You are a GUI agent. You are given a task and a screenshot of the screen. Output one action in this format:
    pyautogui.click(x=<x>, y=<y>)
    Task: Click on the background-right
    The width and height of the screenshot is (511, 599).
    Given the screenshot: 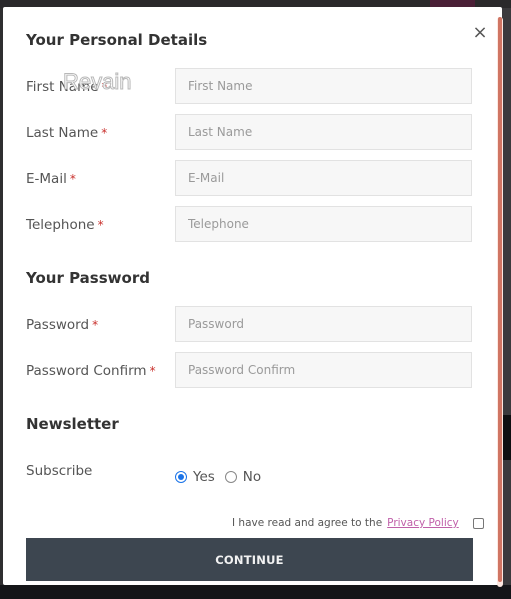 What is the action you would take?
    pyautogui.click(x=506, y=298)
    